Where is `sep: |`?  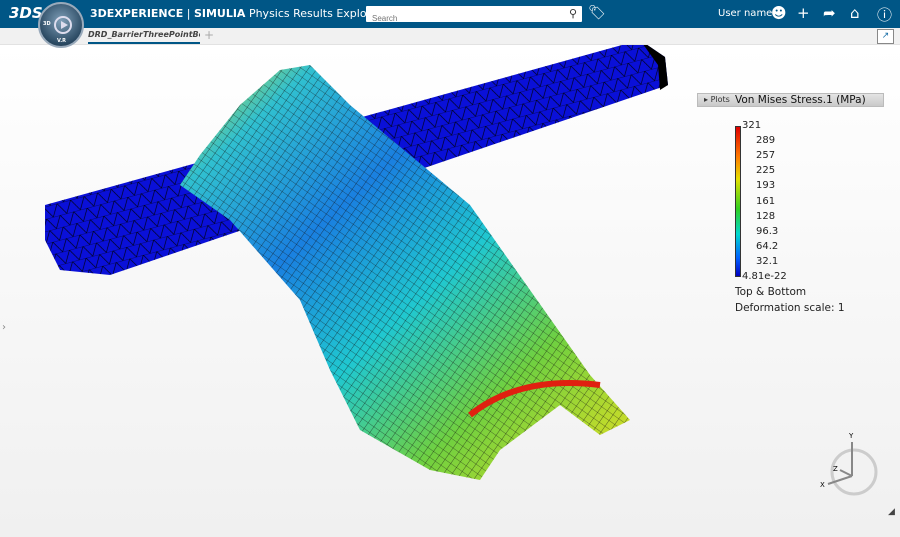
sep: | is located at coordinates (188, 13).